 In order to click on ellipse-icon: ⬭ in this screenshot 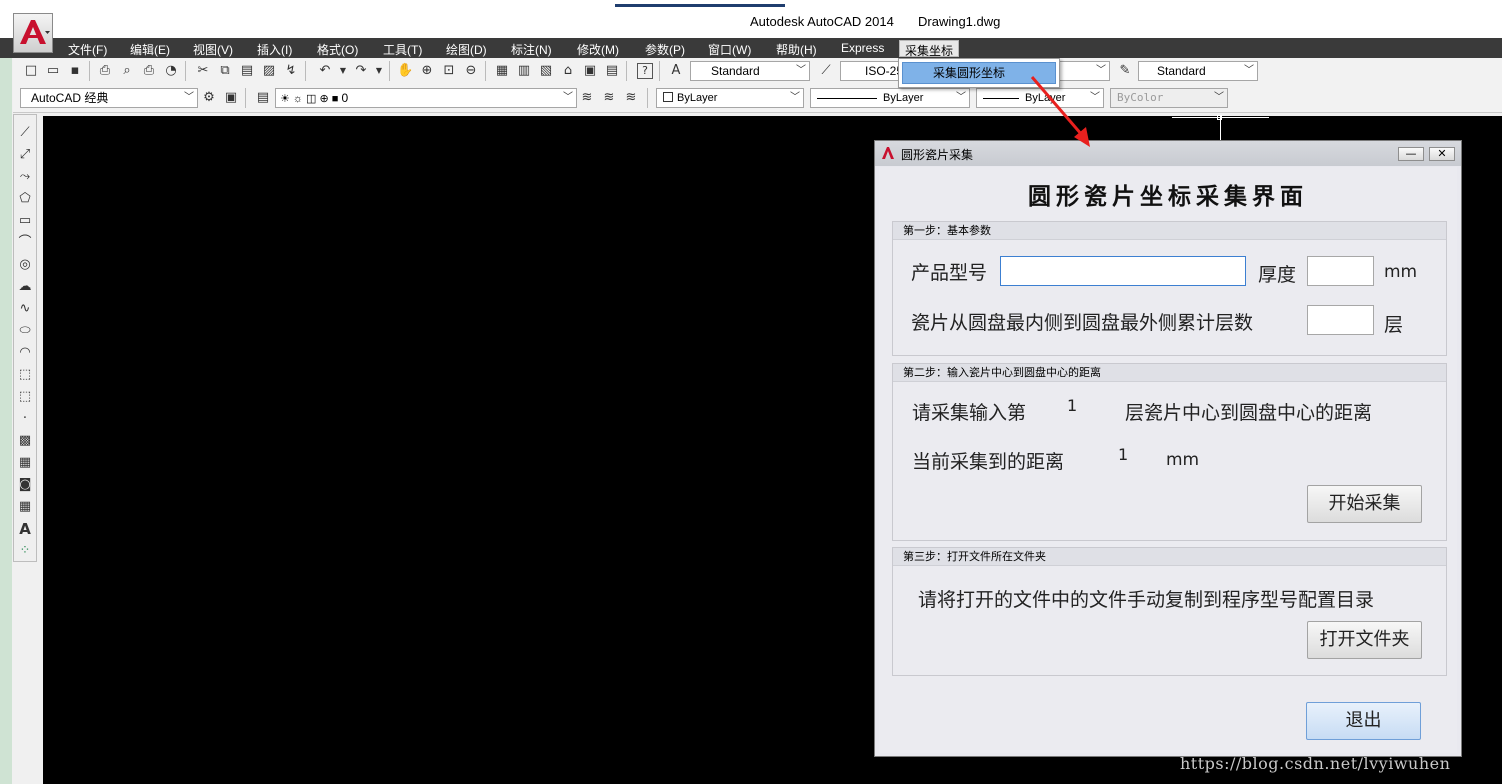, I will do `click(25, 331)`.